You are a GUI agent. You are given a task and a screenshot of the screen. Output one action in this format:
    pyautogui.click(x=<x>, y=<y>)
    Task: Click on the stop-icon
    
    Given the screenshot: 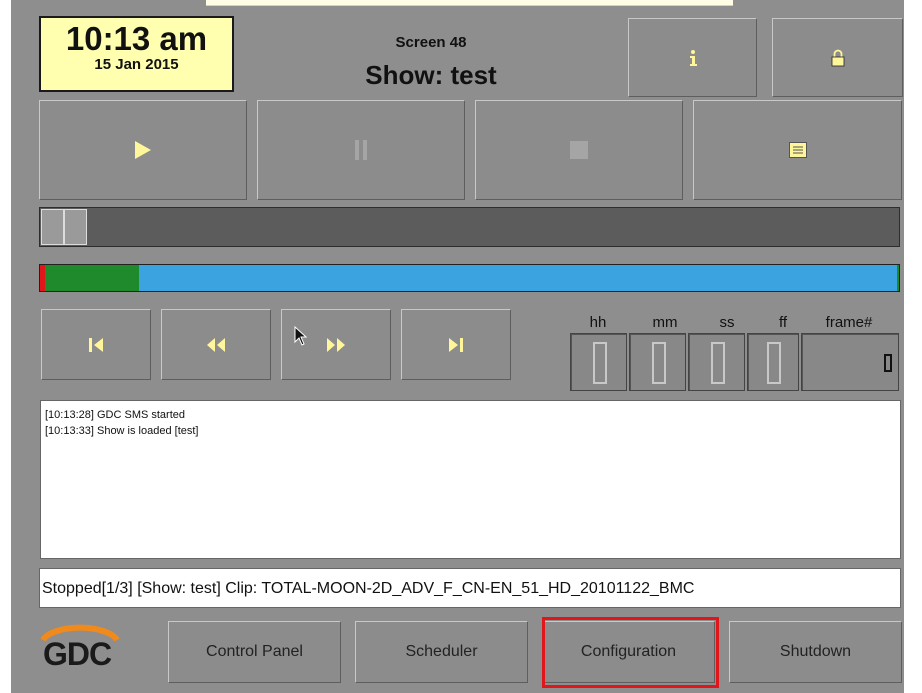 What is the action you would take?
    pyautogui.click(x=579, y=150)
    